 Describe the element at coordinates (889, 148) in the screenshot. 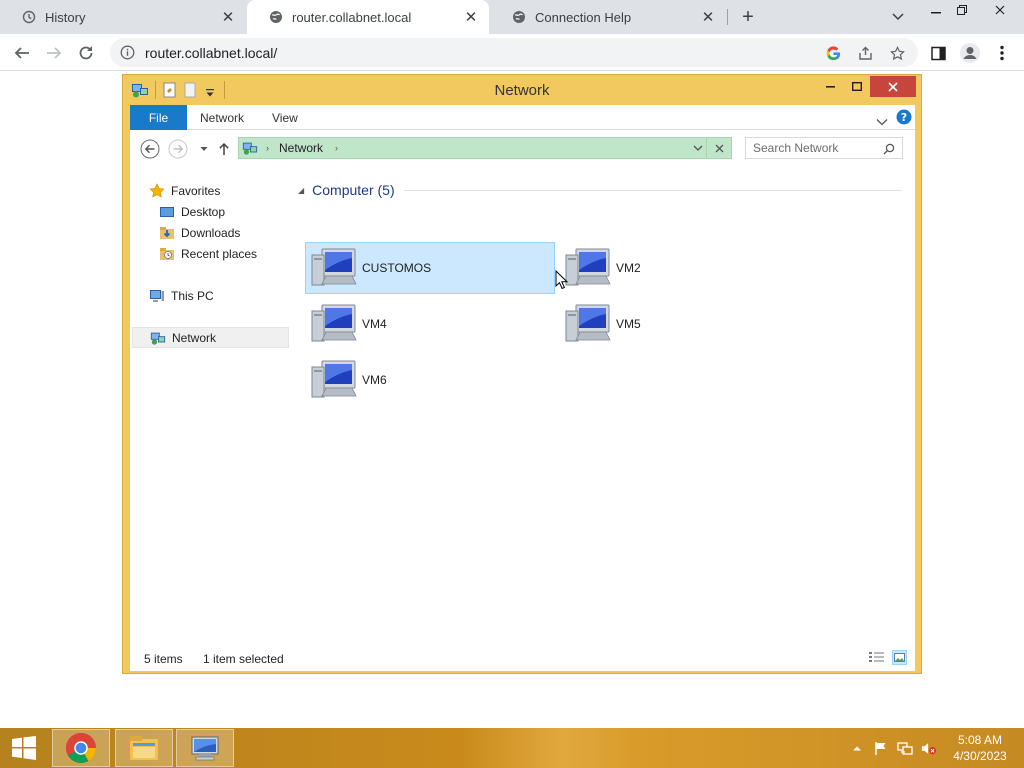

I see `search-icon` at that location.